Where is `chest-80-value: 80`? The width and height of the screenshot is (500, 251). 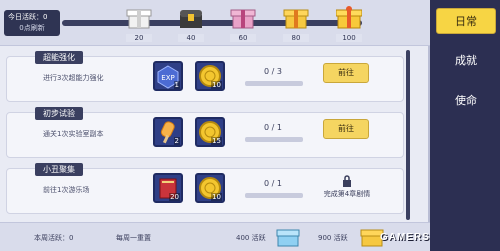 chest-80-value: 80 is located at coordinates (296, 38).